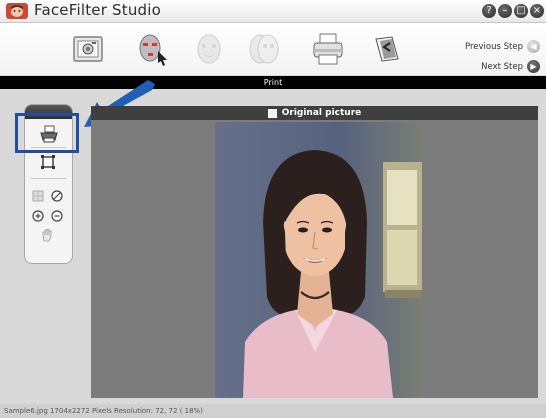 The height and width of the screenshot is (418, 546). I want to click on next-step-button: Next Step ▶, so click(510, 66).